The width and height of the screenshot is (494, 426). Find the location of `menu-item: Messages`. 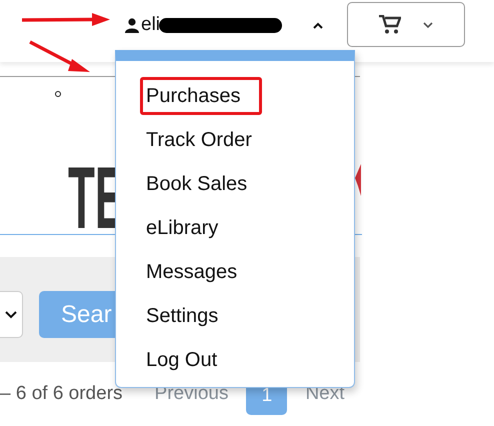

menu-item: Messages is located at coordinates (235, 272).